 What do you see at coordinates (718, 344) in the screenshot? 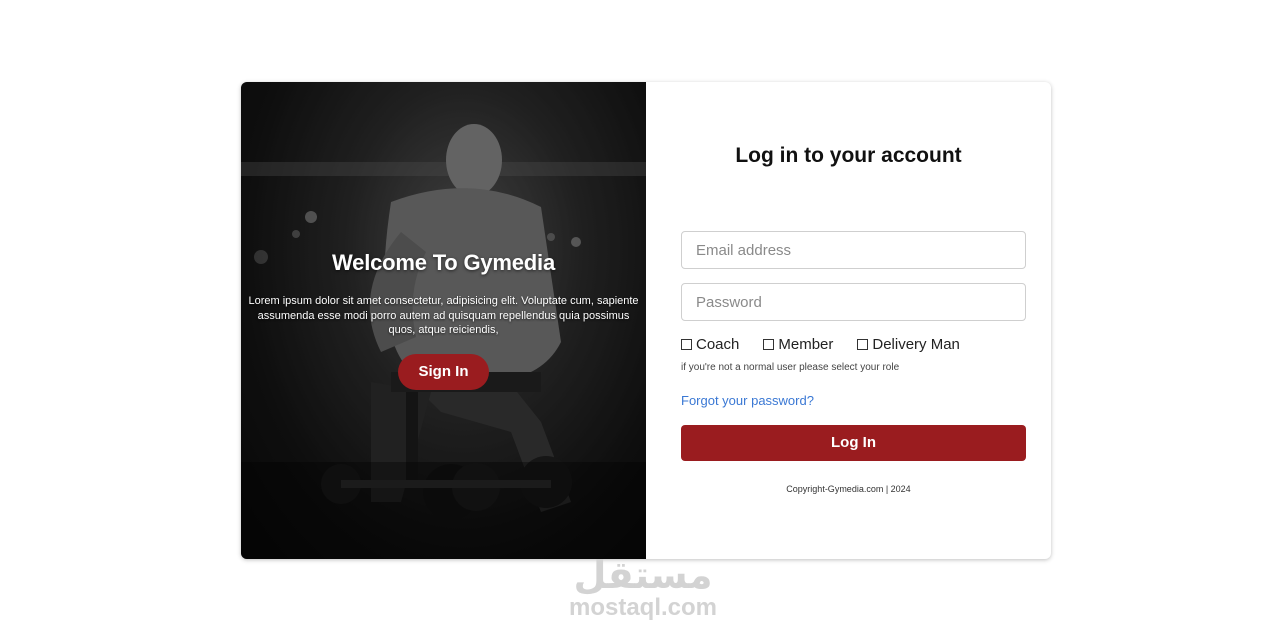
I see `role-label: Coach` at bounding box center [718, 344].